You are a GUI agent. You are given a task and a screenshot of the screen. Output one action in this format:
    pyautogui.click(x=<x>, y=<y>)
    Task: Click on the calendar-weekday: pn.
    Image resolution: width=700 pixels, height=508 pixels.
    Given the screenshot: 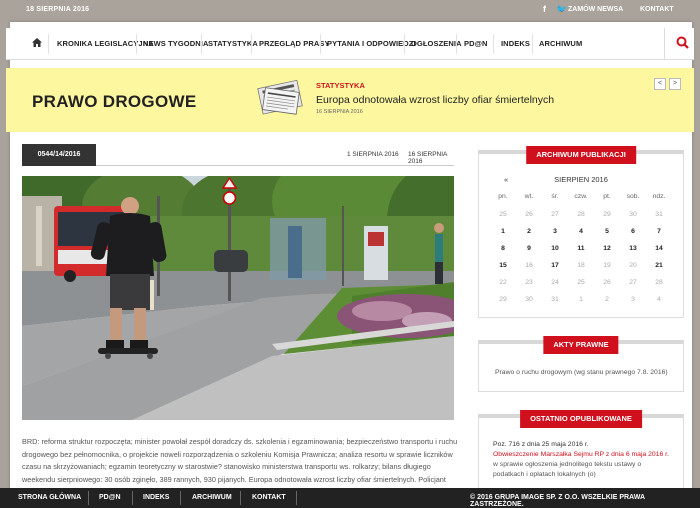 What is the action you would take?
    pyautogui.click(x=503, y=196)
    